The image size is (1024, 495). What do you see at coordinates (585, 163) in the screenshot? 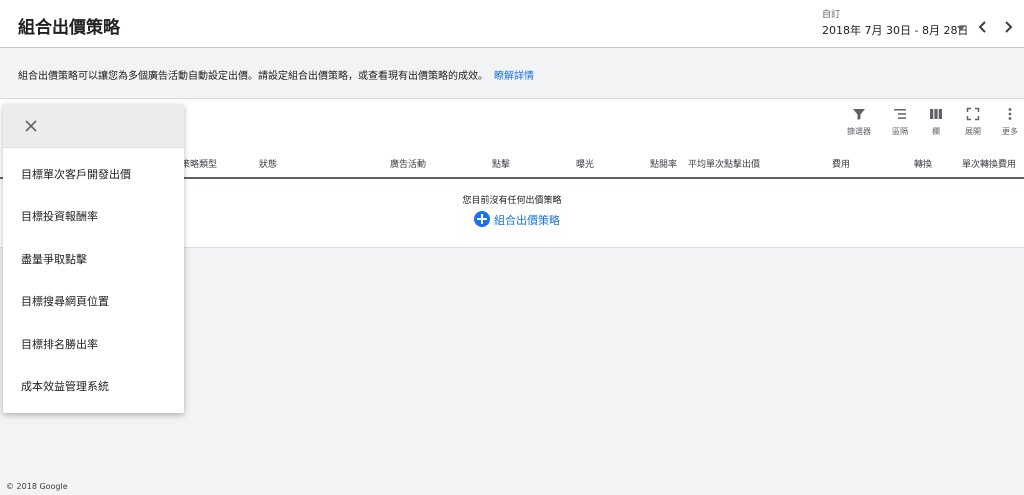
I see `column-header-impressions: 曝光` at bounding box center [585, 163].